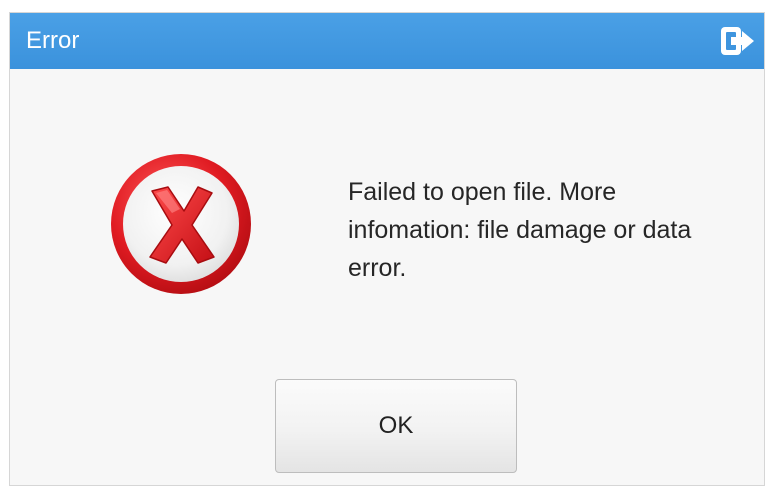  I want to click on error-x-circle-icon, so click(181, 224).